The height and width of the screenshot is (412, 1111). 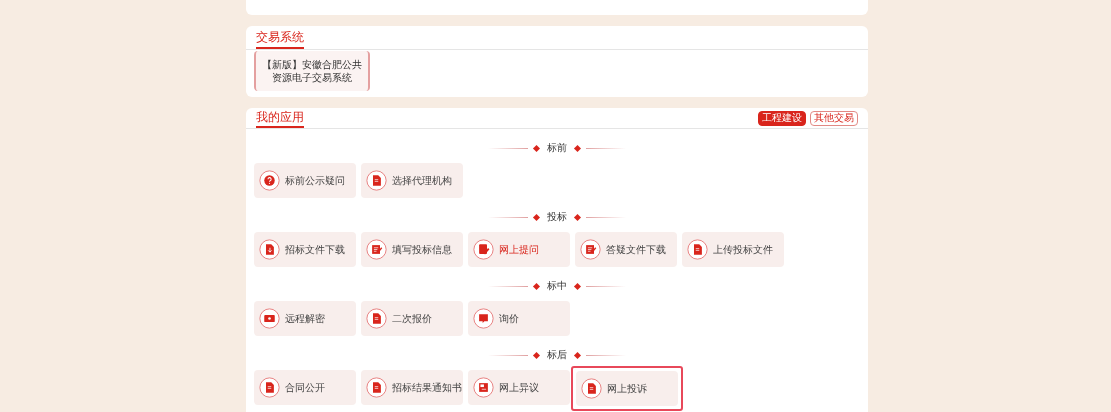 What do you see at coordinates (305, 249) in the screenshot?
I see `app-tile: 招标文件下载` at bounding box center [305, 249].